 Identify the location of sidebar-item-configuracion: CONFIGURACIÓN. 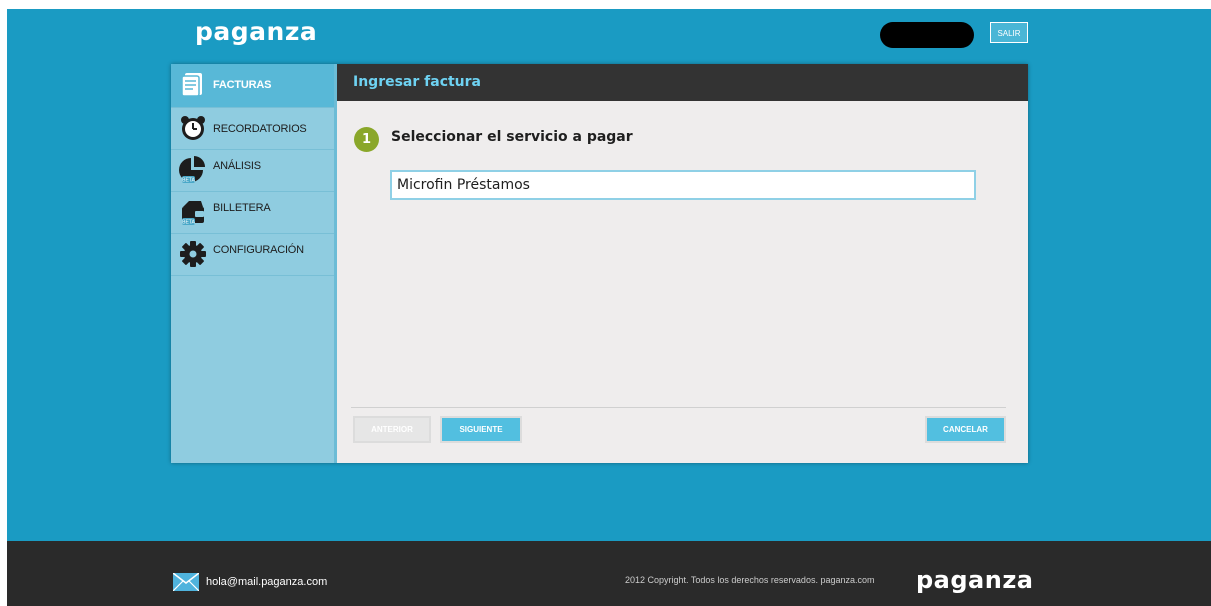
(252, 255).